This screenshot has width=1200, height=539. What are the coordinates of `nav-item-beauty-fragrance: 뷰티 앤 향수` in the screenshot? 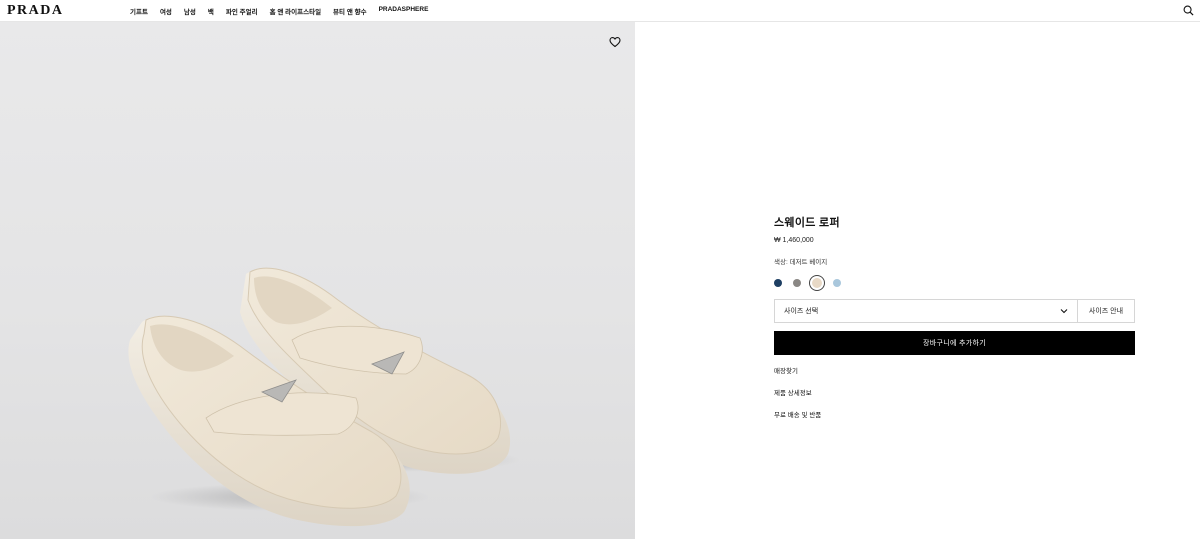 It's located at (350, 11).